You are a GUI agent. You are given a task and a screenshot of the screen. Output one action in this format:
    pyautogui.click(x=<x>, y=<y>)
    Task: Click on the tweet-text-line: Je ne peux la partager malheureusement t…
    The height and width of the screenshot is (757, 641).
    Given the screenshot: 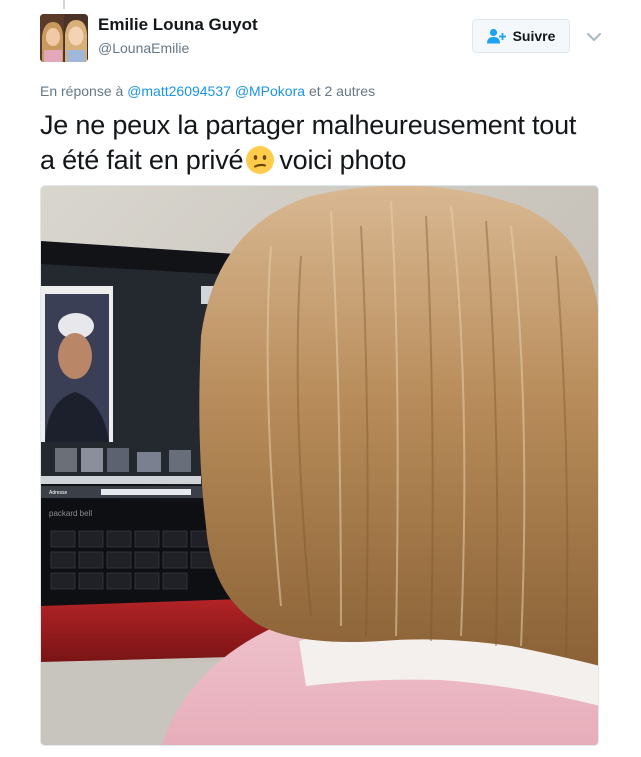 What is the action you would take?
    pyautogui.click(x=308, y=125)
    